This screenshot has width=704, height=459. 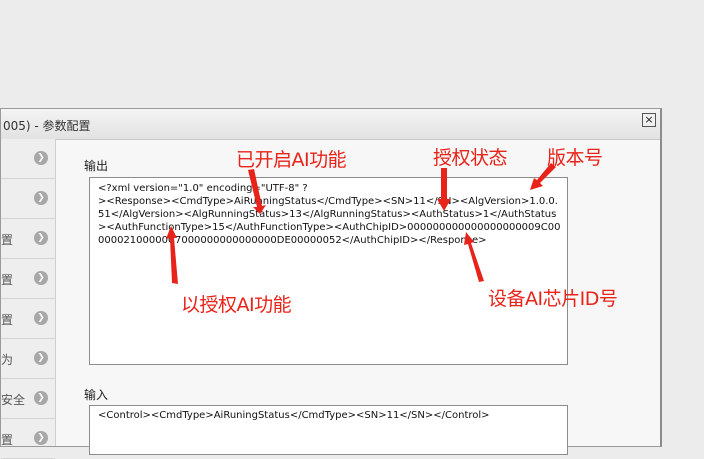 I want to click on input-label: 输入, so click(x=96, y=395).